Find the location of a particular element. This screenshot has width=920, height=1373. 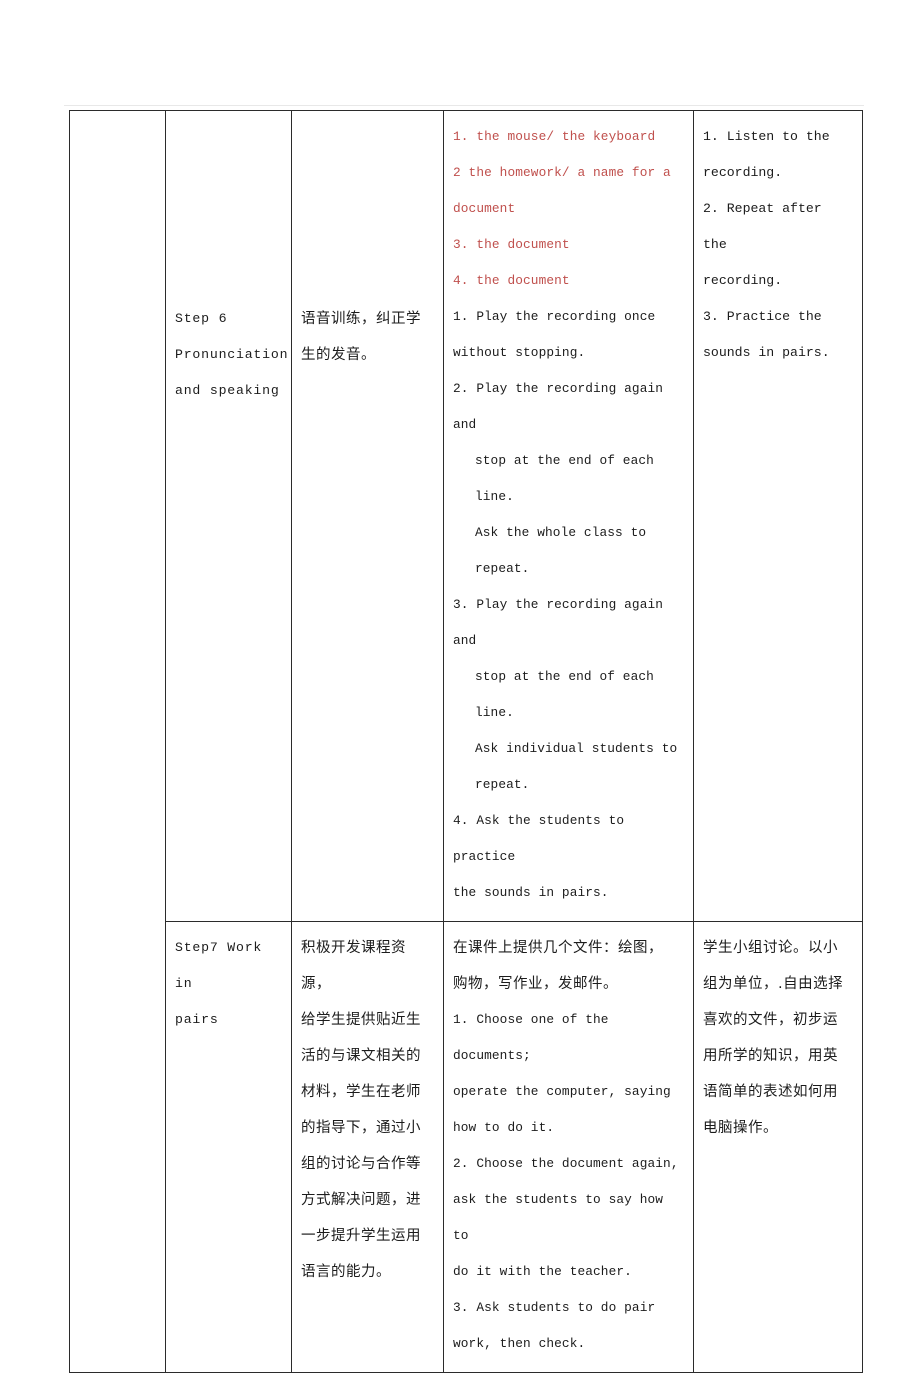

step6-activity-1: 1. Listen to the is located at coordinates (766, 136).